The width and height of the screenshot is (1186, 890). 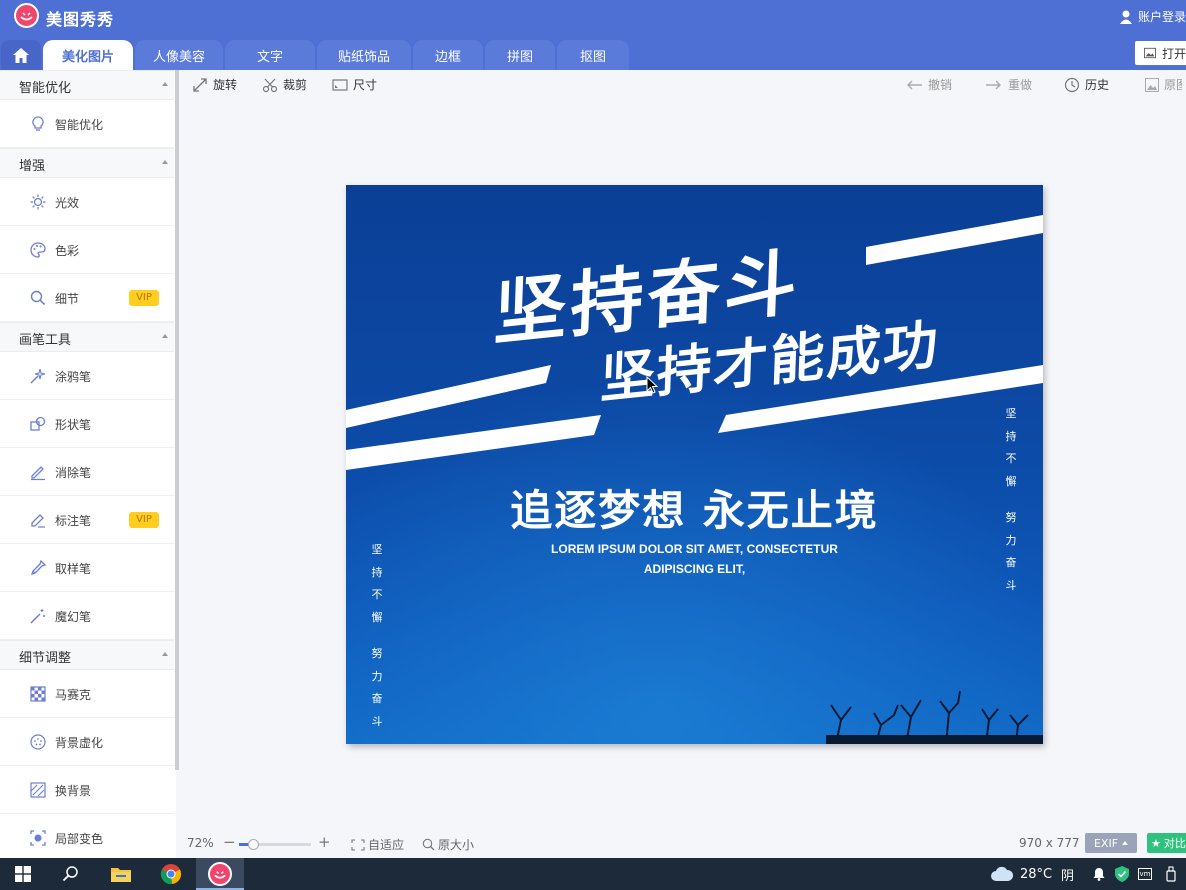 I want to click on tool-label: 取样笔, so click(x=73, y=569).